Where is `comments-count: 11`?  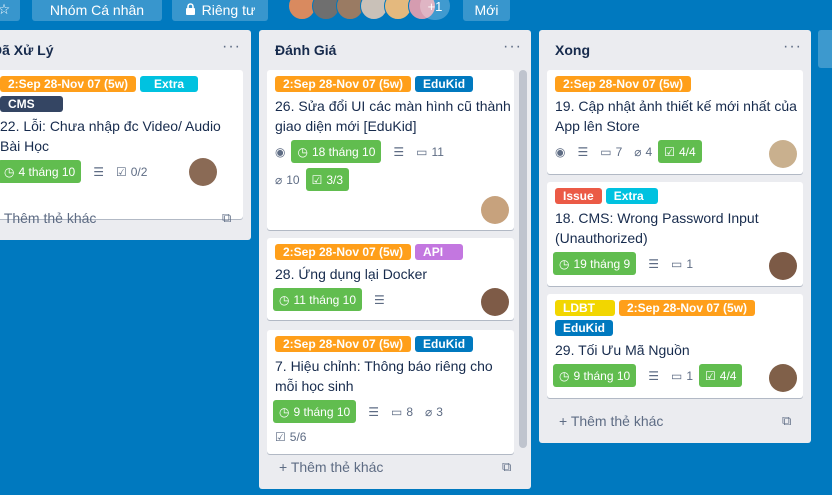
comments-count: 11 is located at coordinates (437, 151).